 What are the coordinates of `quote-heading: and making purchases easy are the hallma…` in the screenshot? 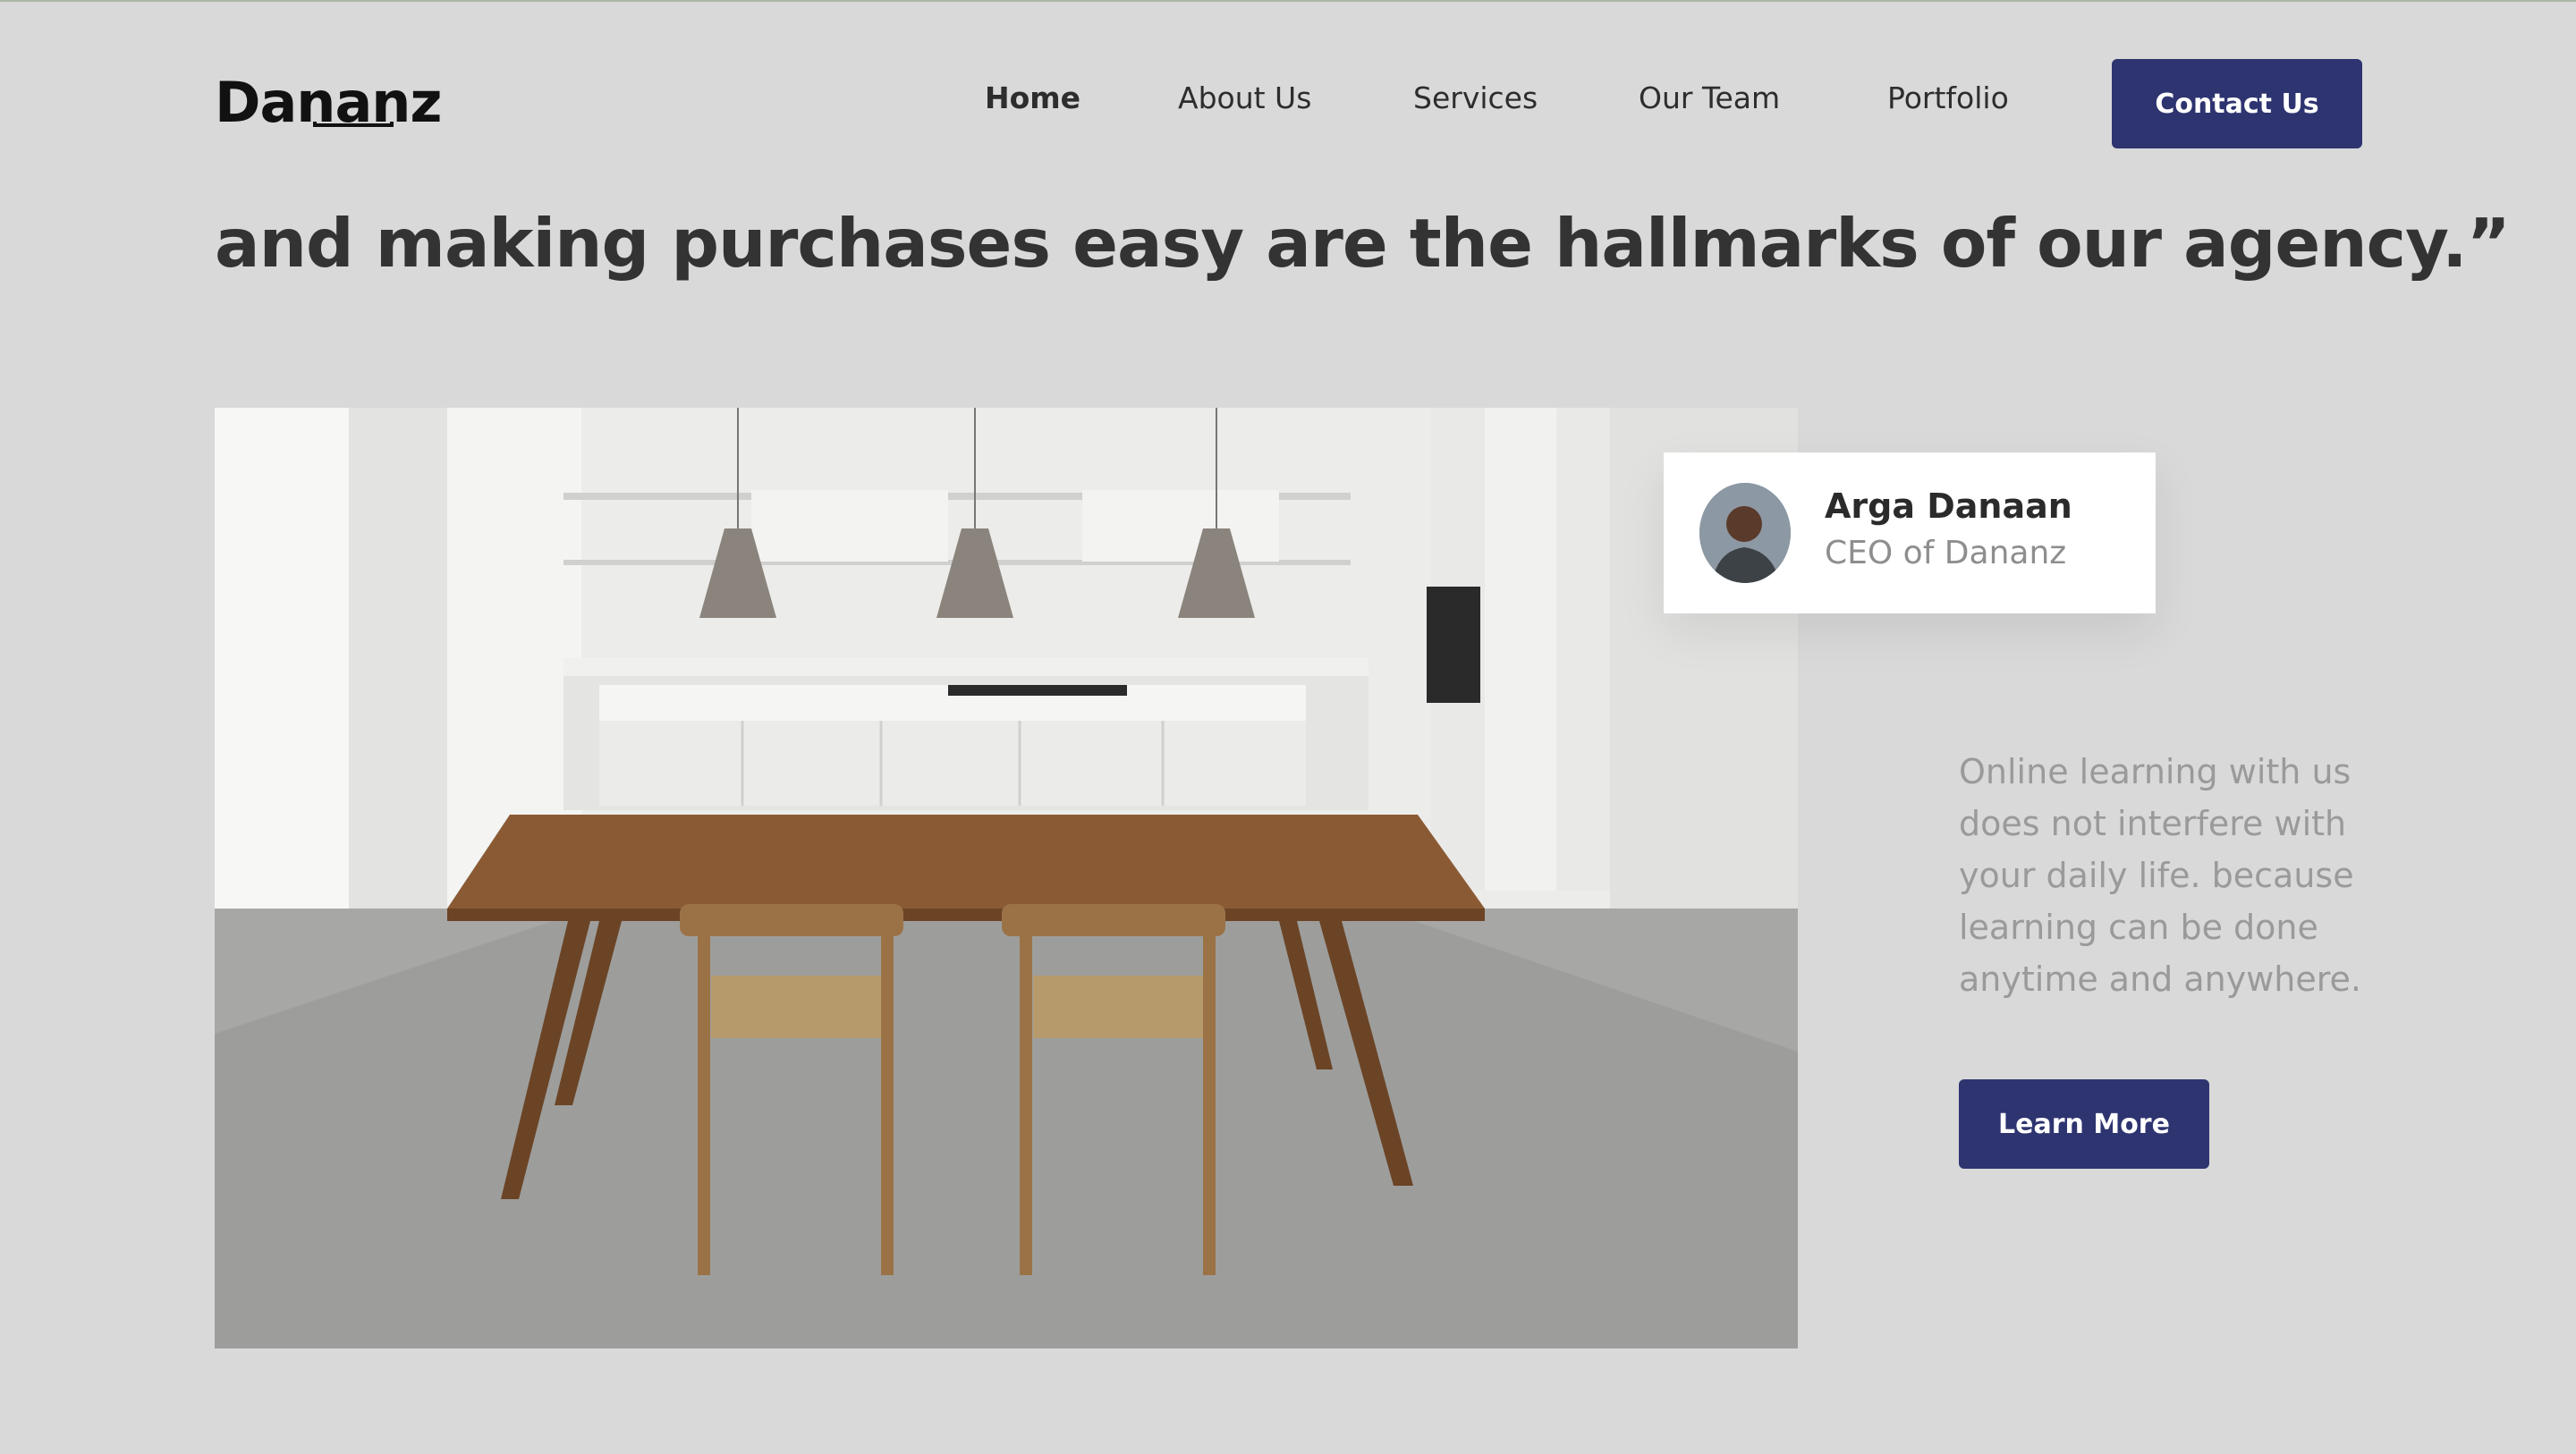 It's located at (1363, 244).